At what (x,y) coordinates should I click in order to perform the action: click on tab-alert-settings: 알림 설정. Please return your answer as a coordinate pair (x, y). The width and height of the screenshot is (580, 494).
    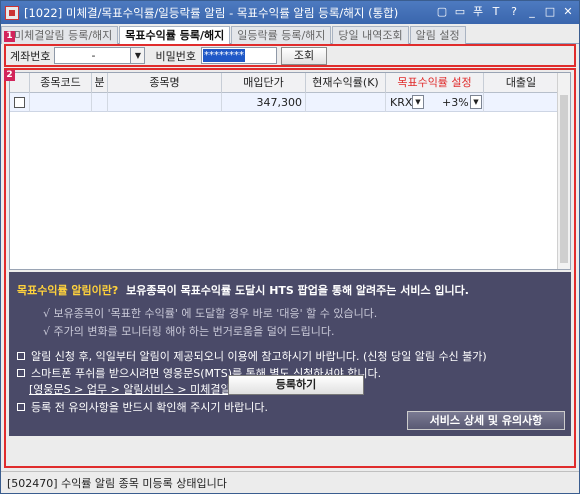
    Looking at the image, I should click on (437, 35).